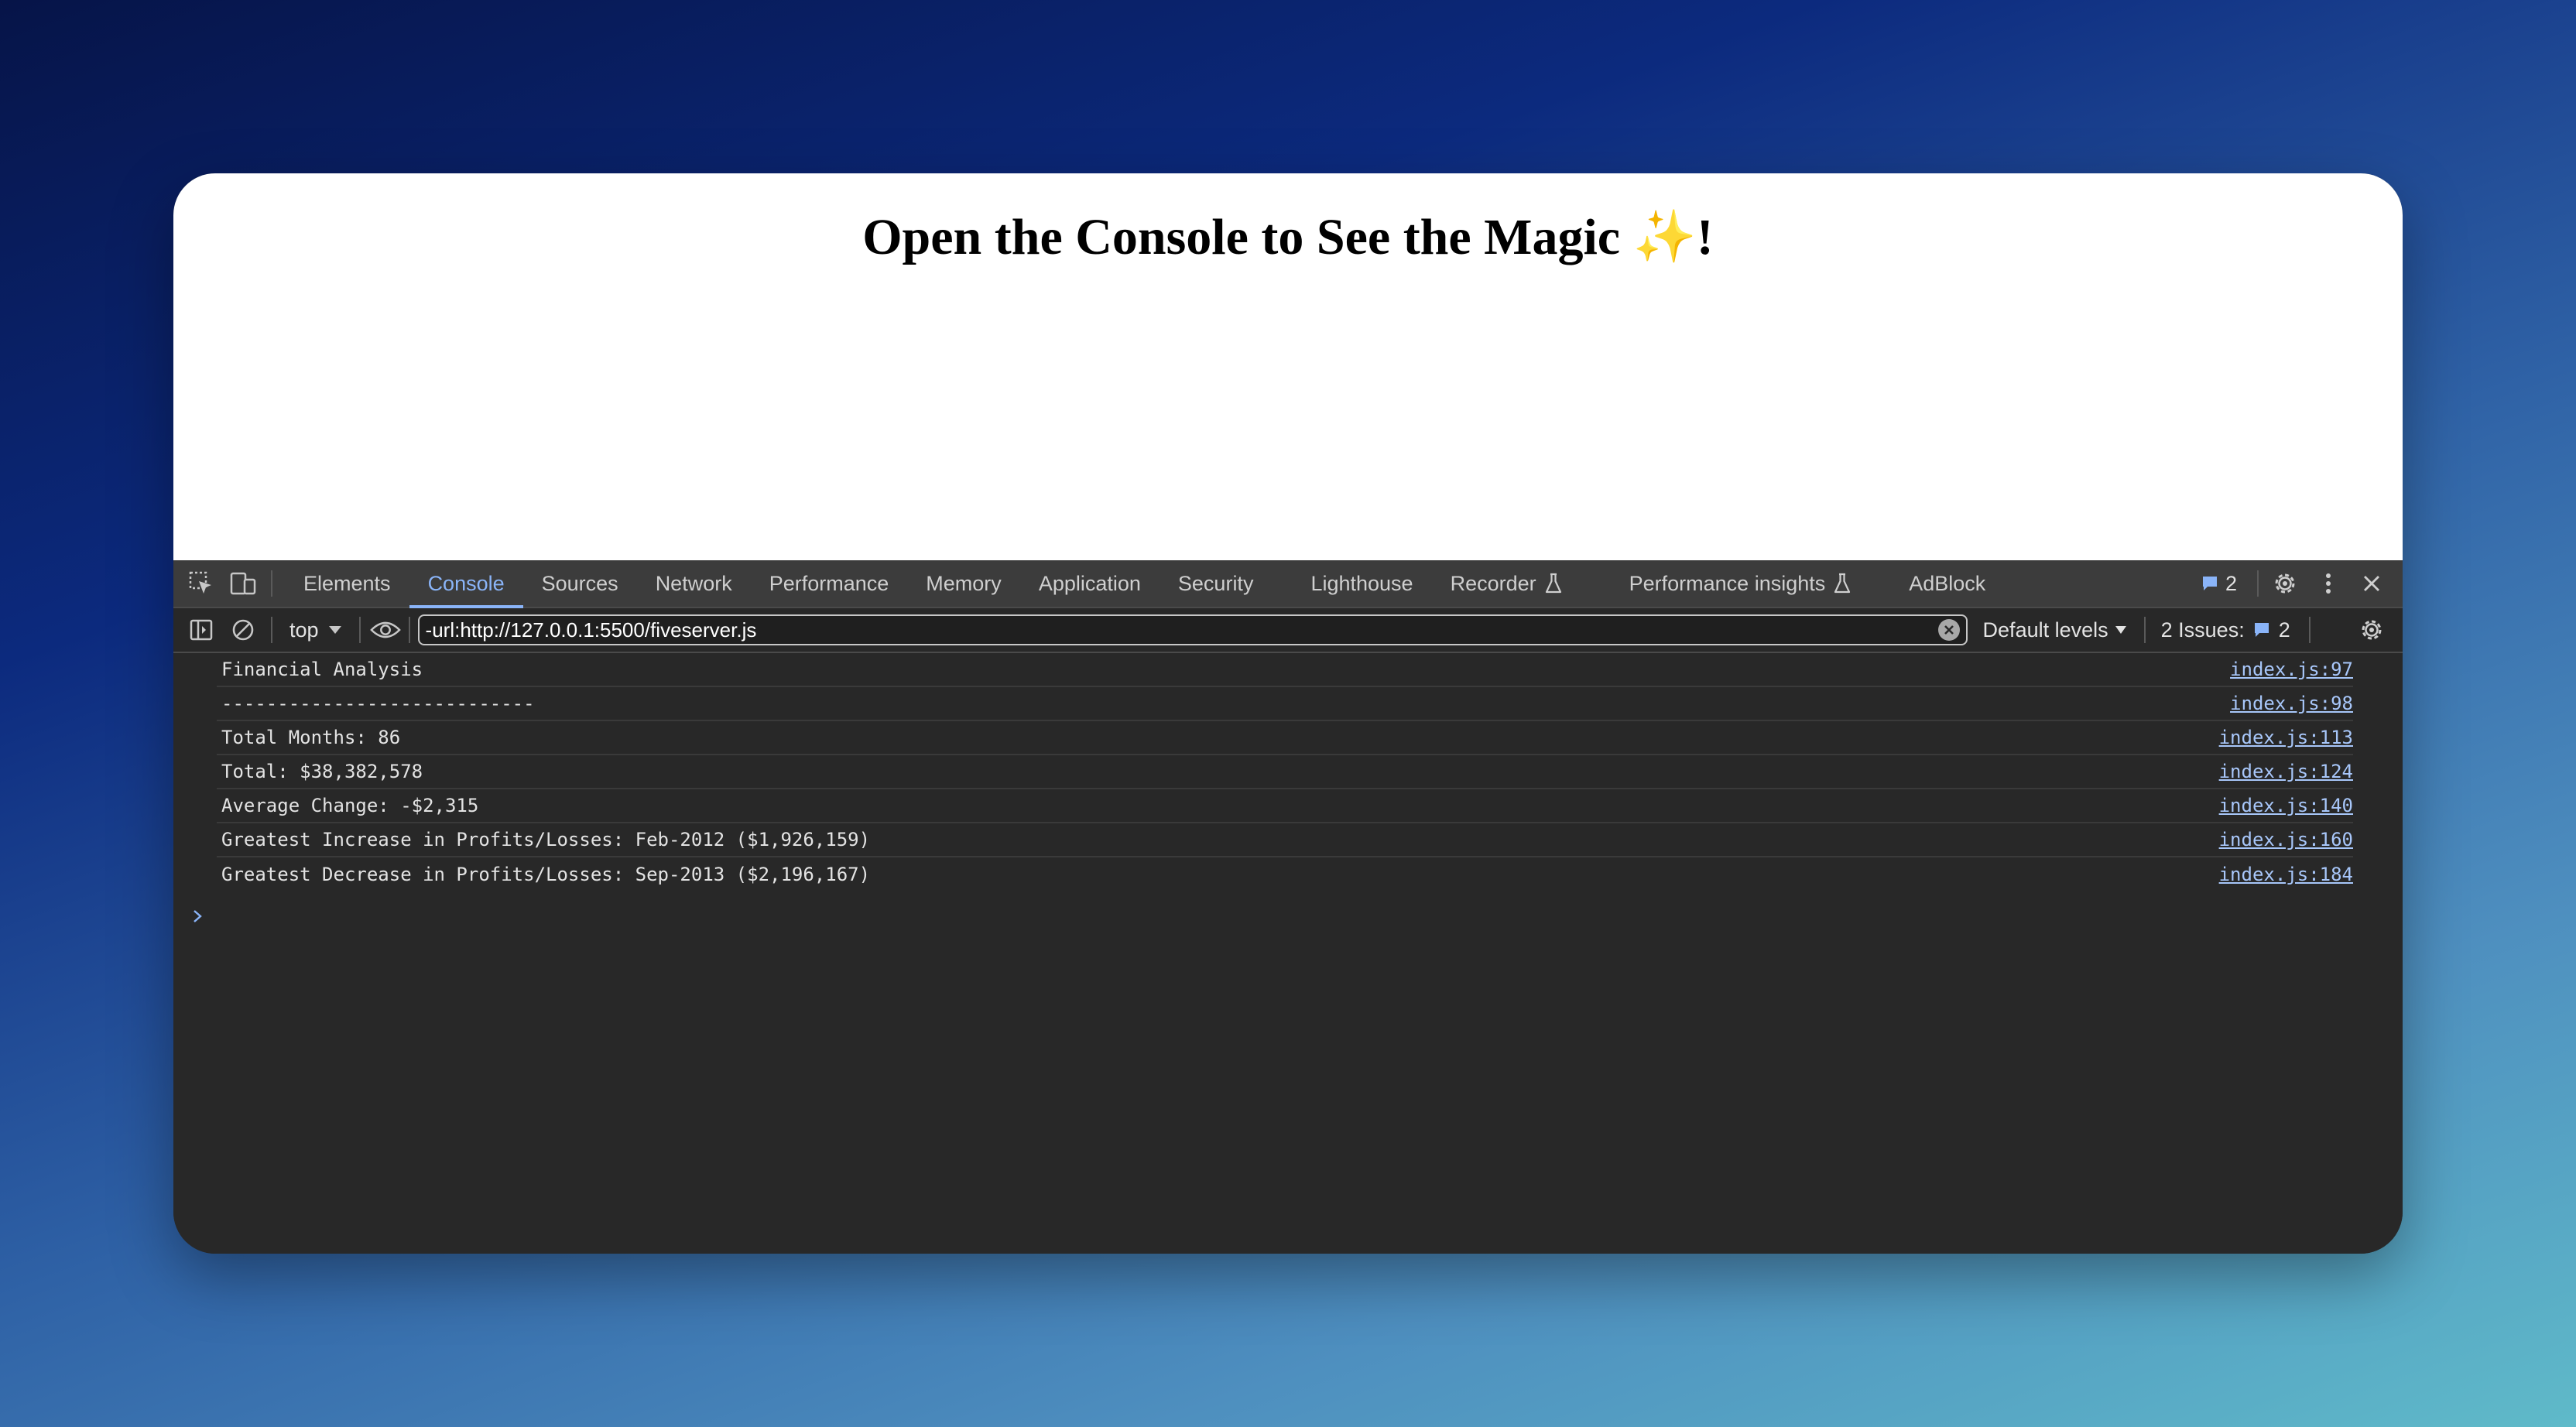 The image size is (2576, 1427). I want to click on log-source-link: index.js:98, so click(2291, 703).